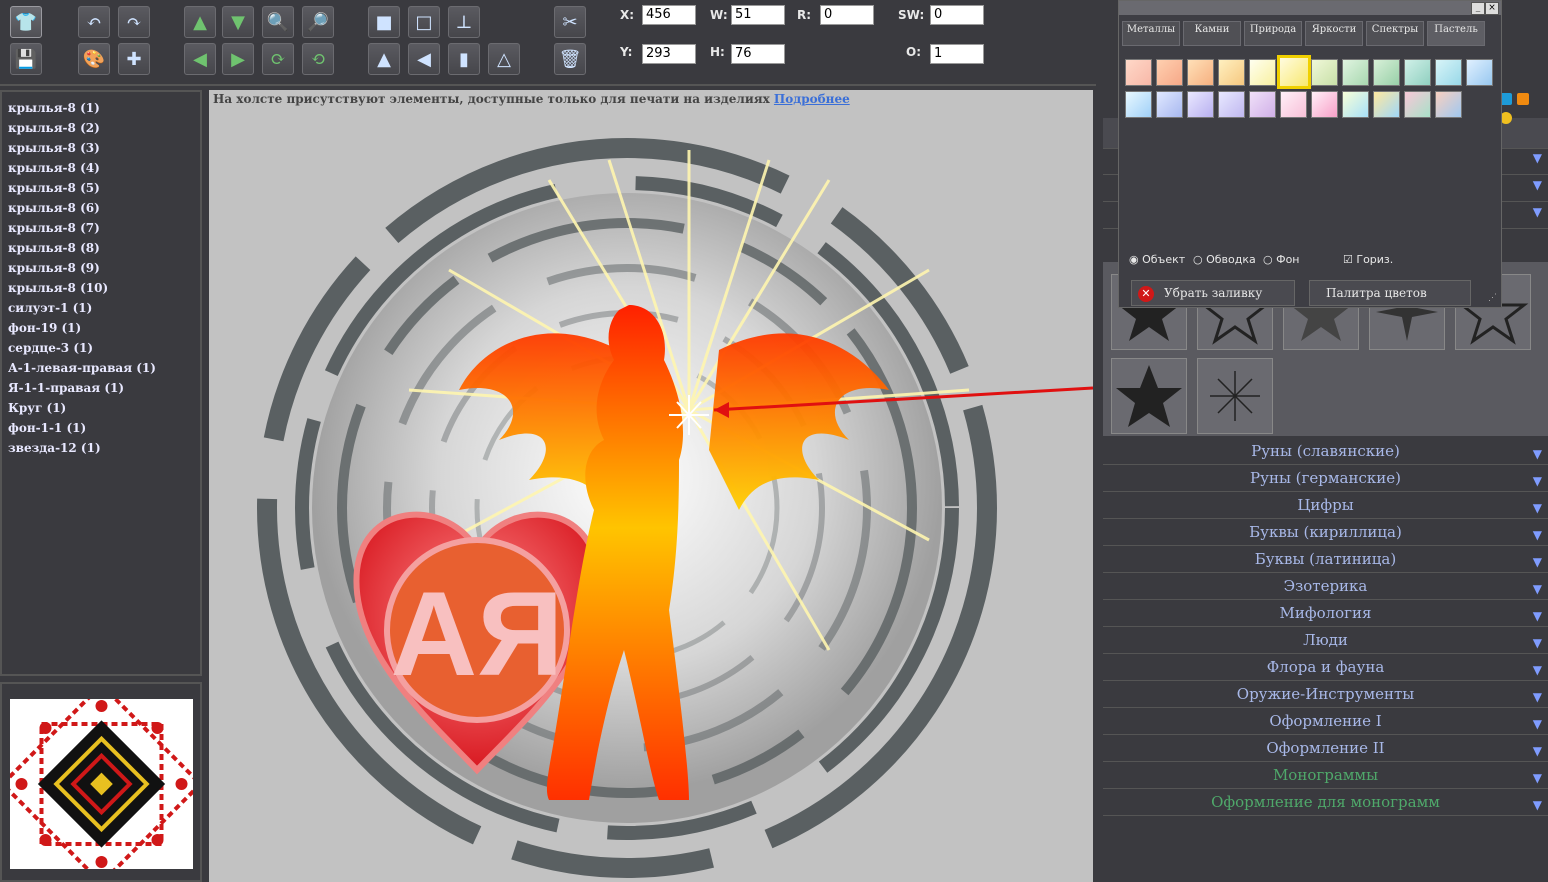 The width and height of the screenshot is (1548, 882). Describe the element at coordinates (1395, 33) in the screenshot. I see `tab-spectra: Спектры` at that location.